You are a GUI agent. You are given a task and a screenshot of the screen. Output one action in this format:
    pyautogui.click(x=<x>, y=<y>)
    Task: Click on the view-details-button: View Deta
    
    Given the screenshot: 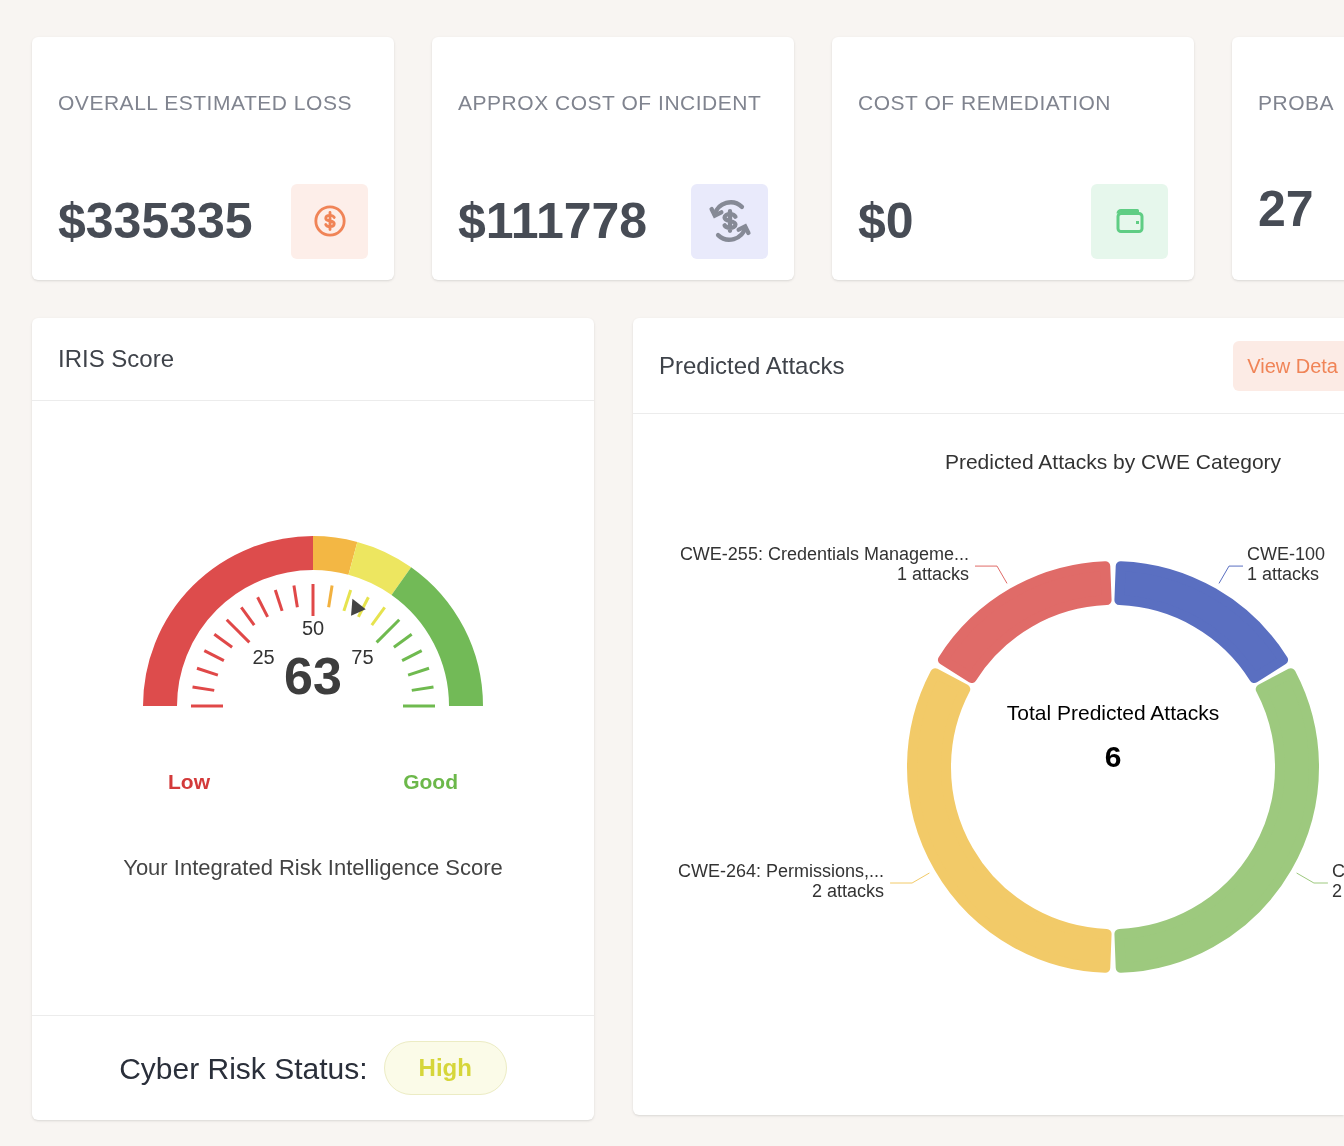 What is the action you would take?
    pyautogui.click(x=1288, y=365)
    